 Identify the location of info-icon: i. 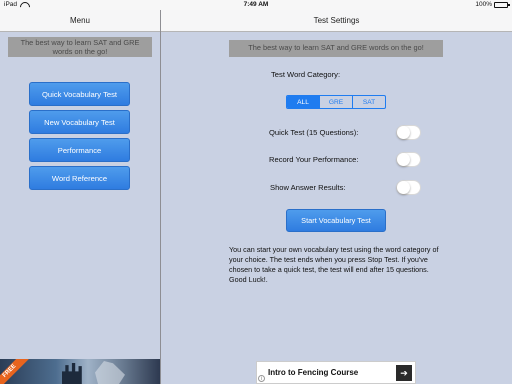
(261, 378).